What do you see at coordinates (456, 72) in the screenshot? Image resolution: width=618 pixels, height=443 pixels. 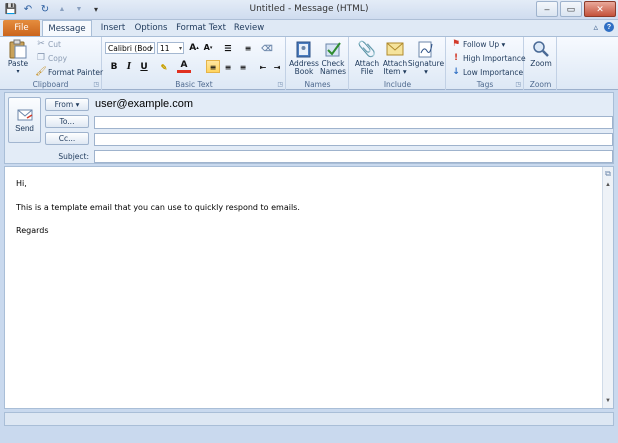 I see `down-arrow-icon: ↓` at bounding box center [456, 72].